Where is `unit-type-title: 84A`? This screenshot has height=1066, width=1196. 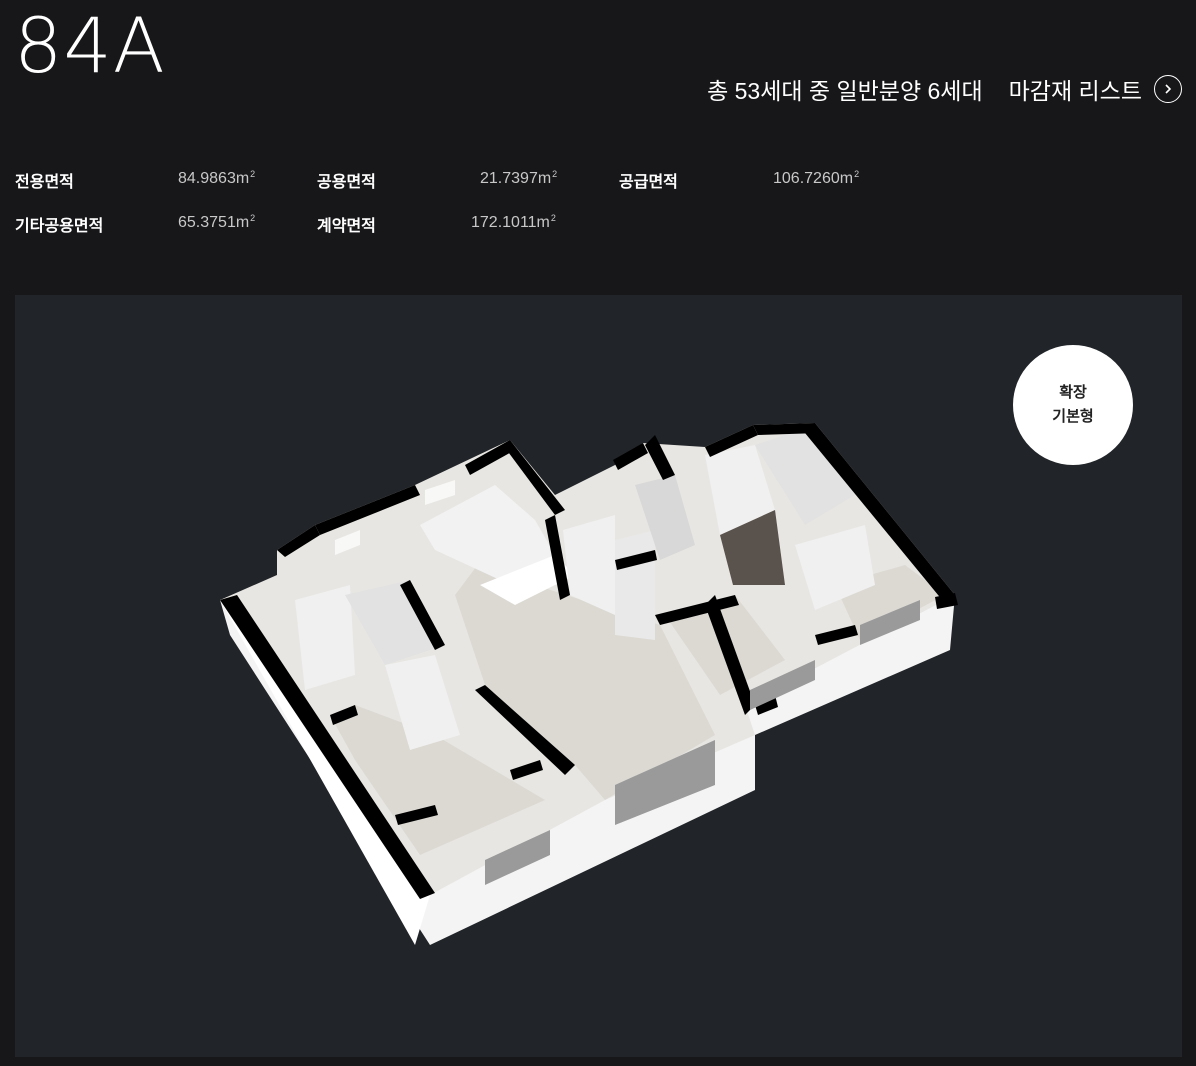 unit-type-title: 84A is located at coordinates (90, 45).